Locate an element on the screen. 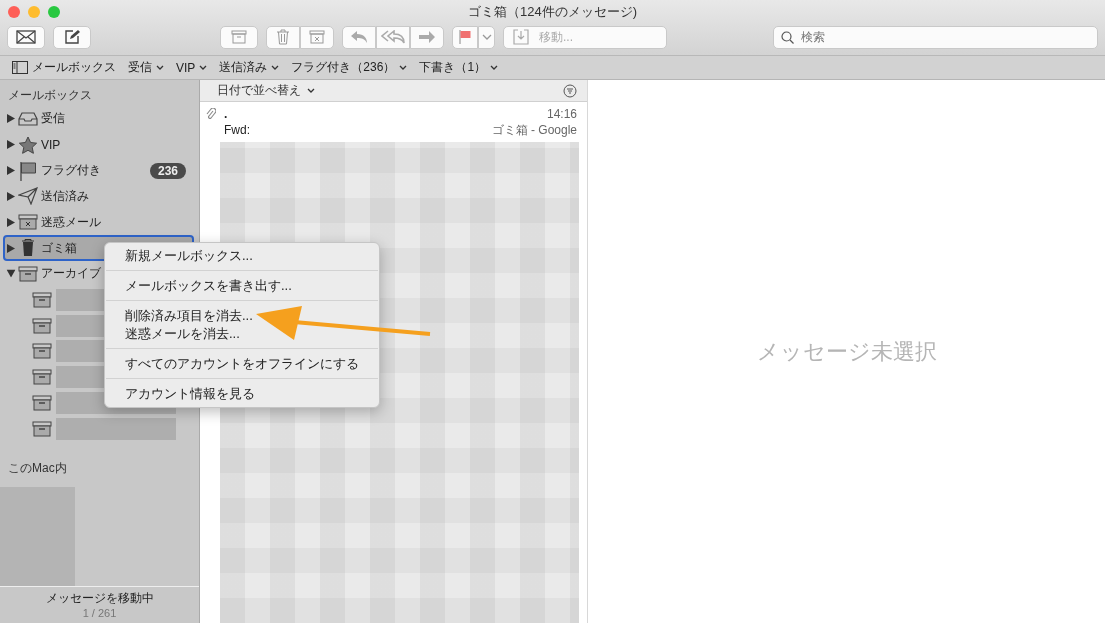 The image size is (1105, 623). filter-icon is located at coordinates (570, 90).